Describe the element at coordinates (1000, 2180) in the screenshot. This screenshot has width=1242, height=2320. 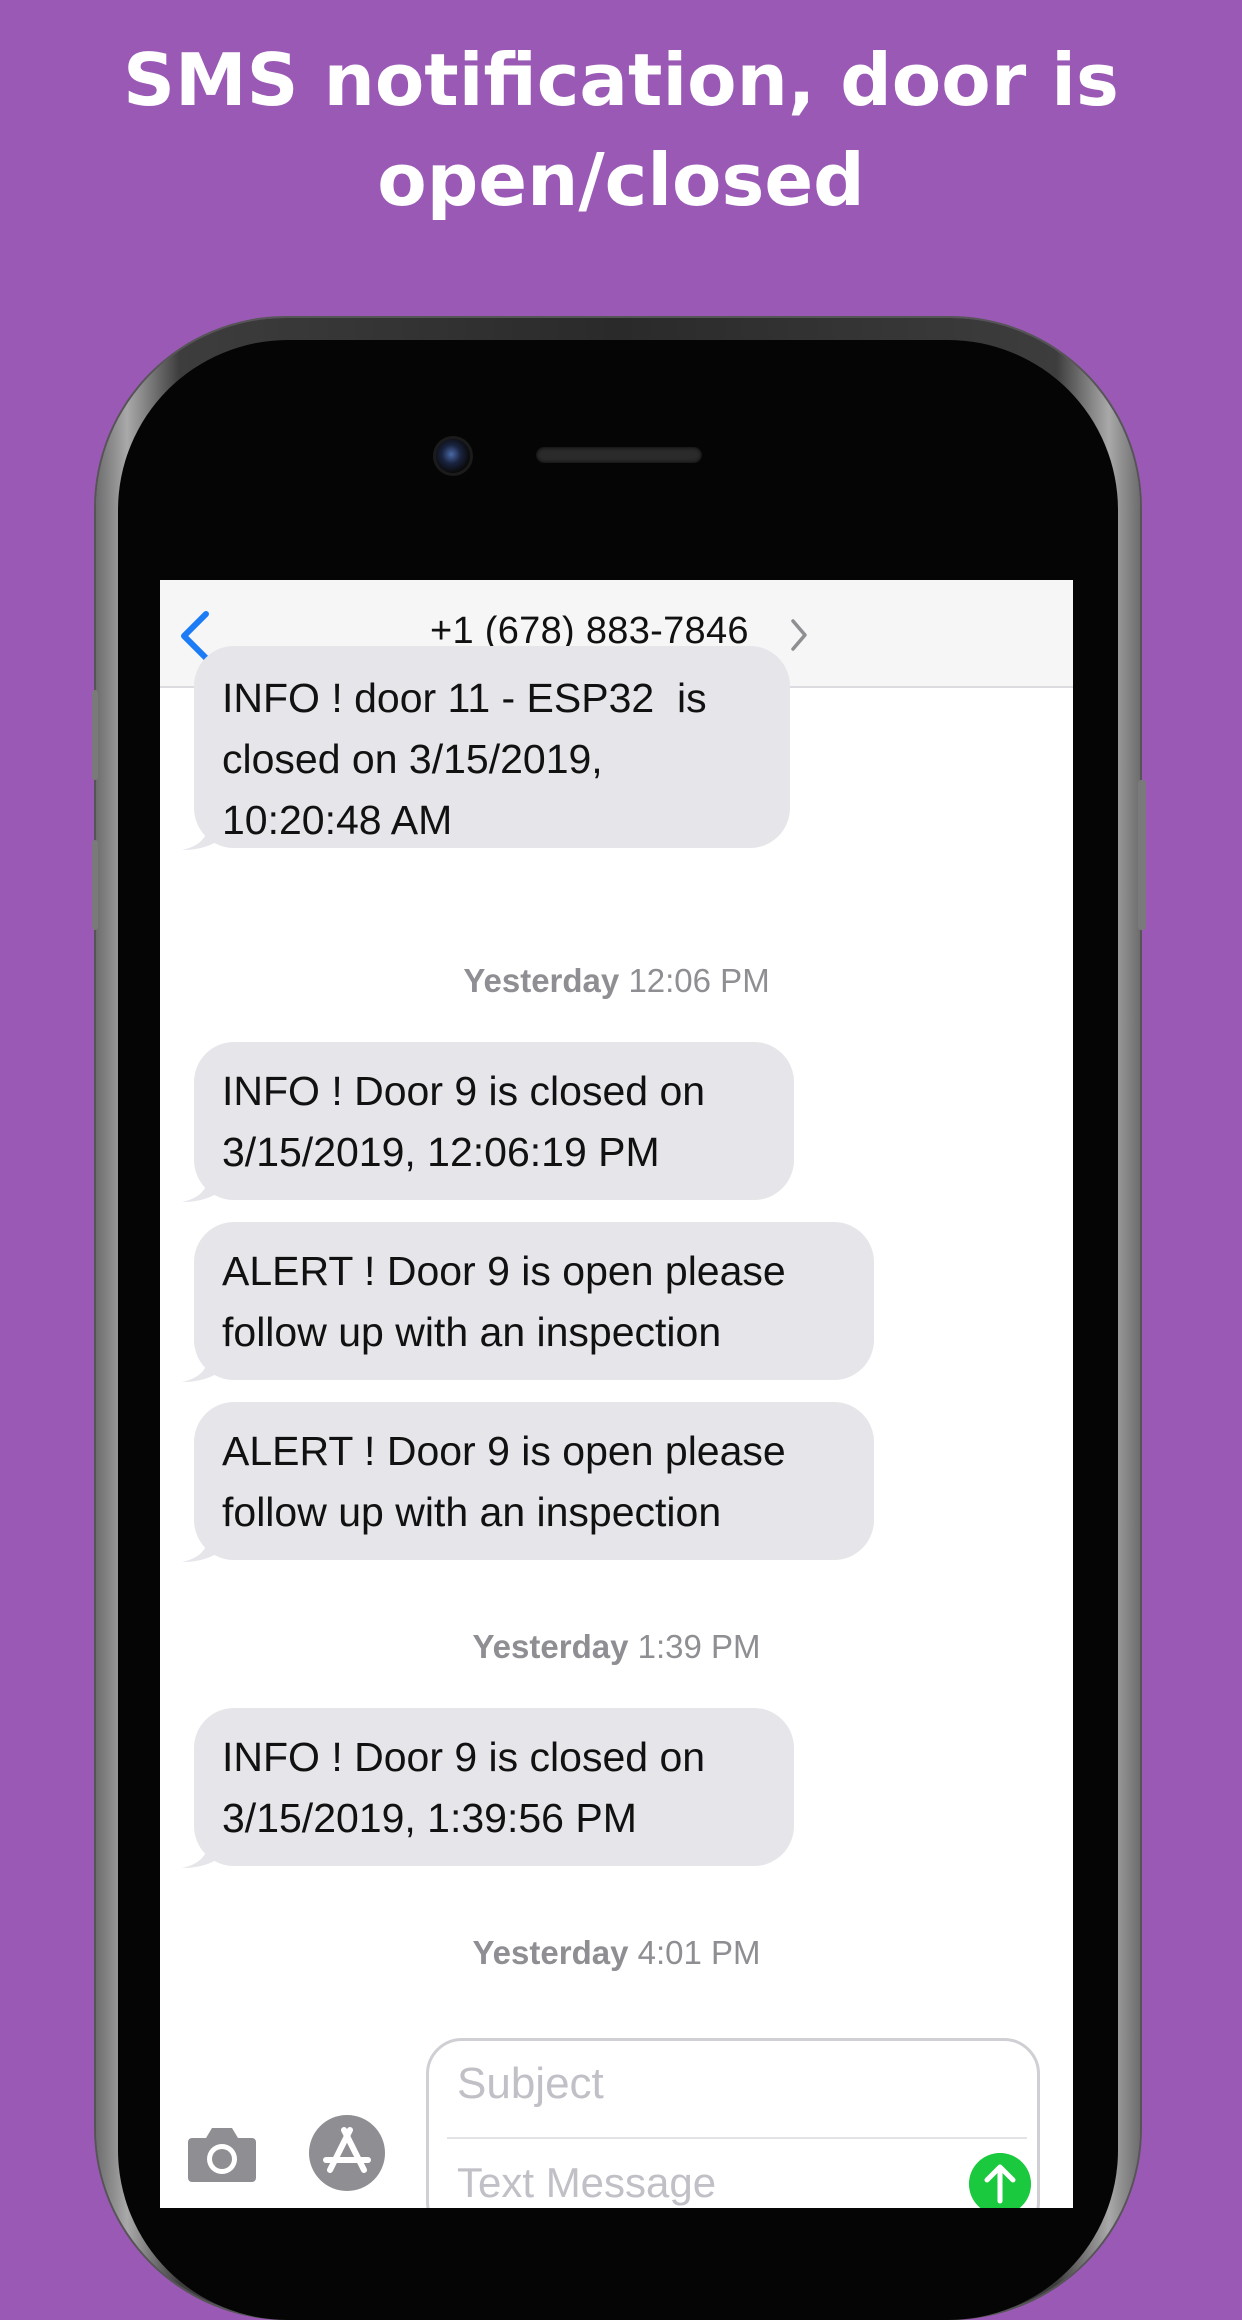
I see `send-arrow-icon` at that location.